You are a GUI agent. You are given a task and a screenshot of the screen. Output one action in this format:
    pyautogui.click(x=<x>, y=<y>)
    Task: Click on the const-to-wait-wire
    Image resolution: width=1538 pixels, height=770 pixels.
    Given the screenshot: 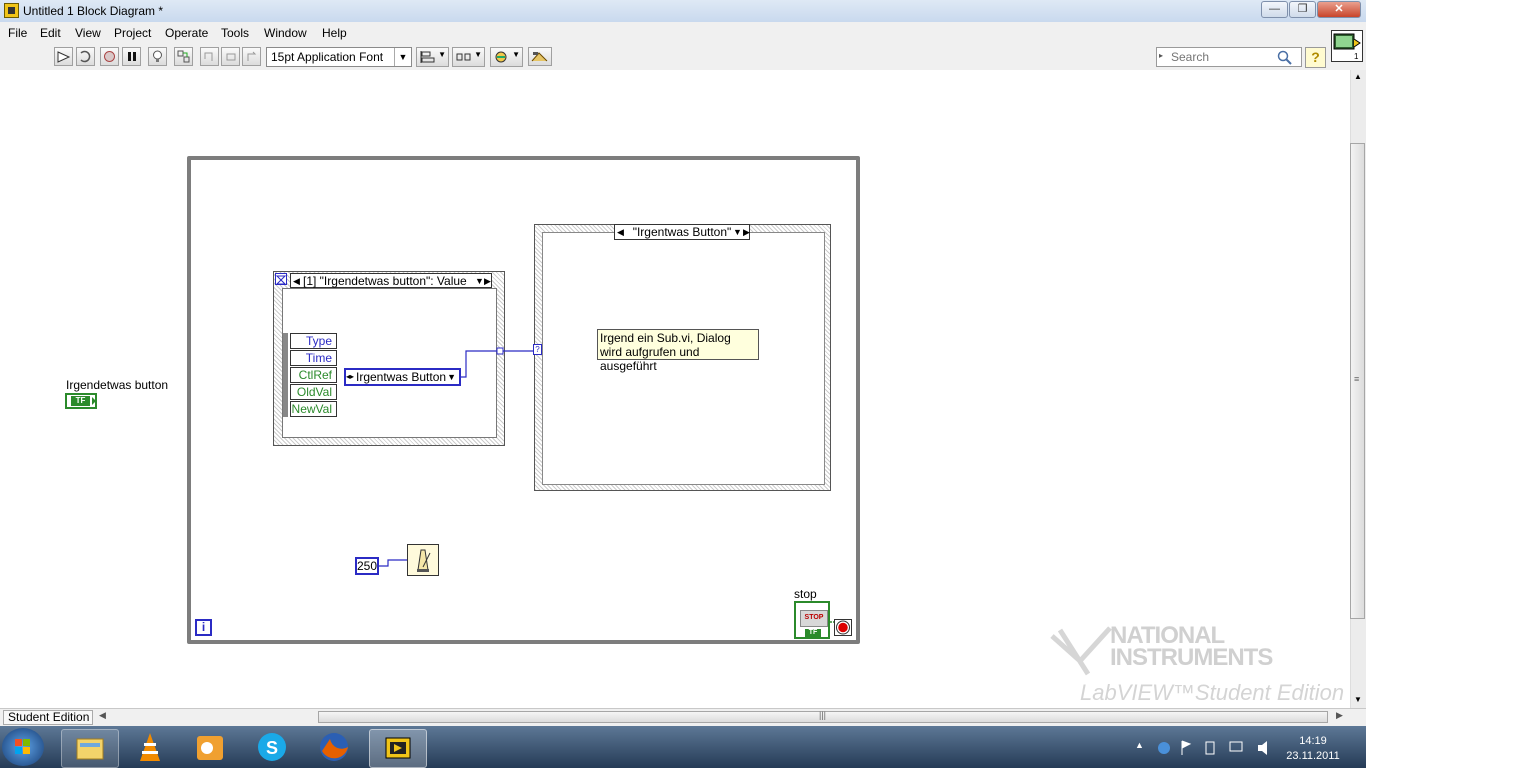 What is the action you would take?
    pyautogui.click(x=393, y=563)
    